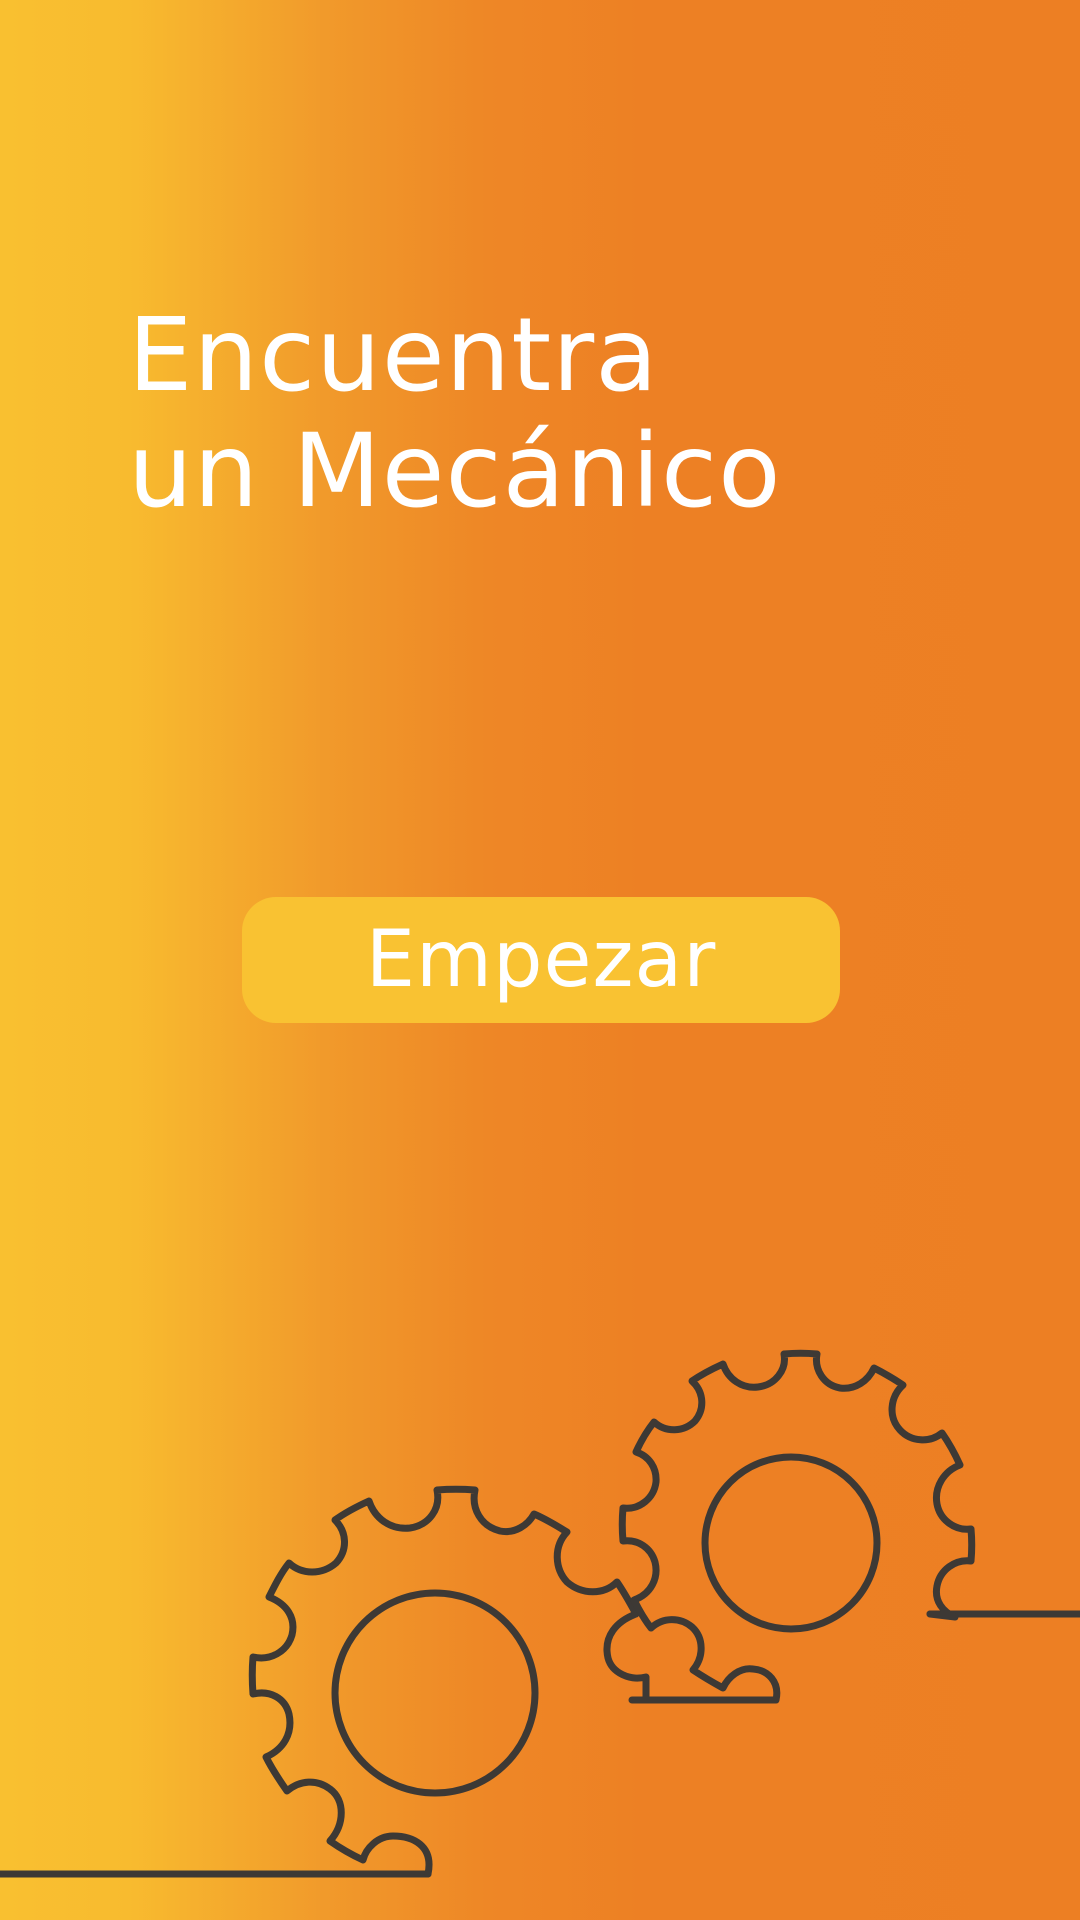  I want to click on left-gear-icon, so click(449, 1681).